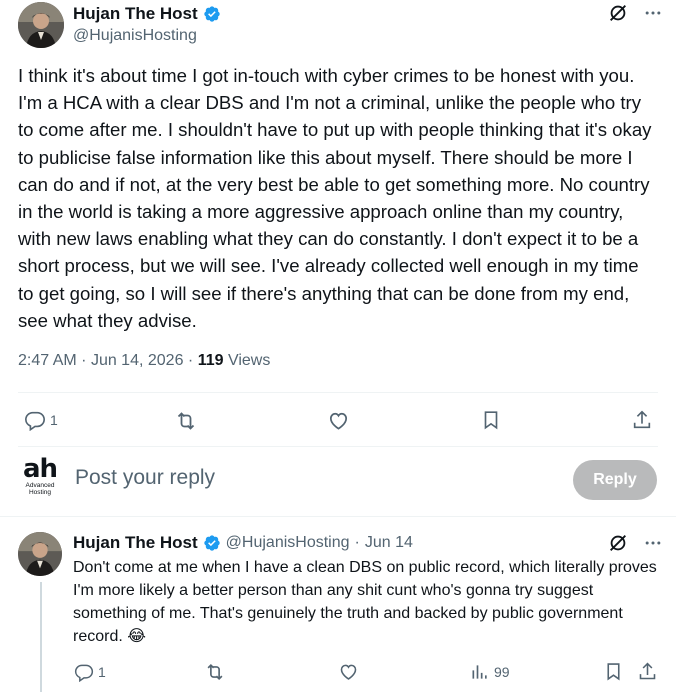 The image size is (676, 692). What do you see at coordinates (135, 36) in the screenshot?
I see `author-handle: @HujanisHosting` at bounding box center [135, 36].